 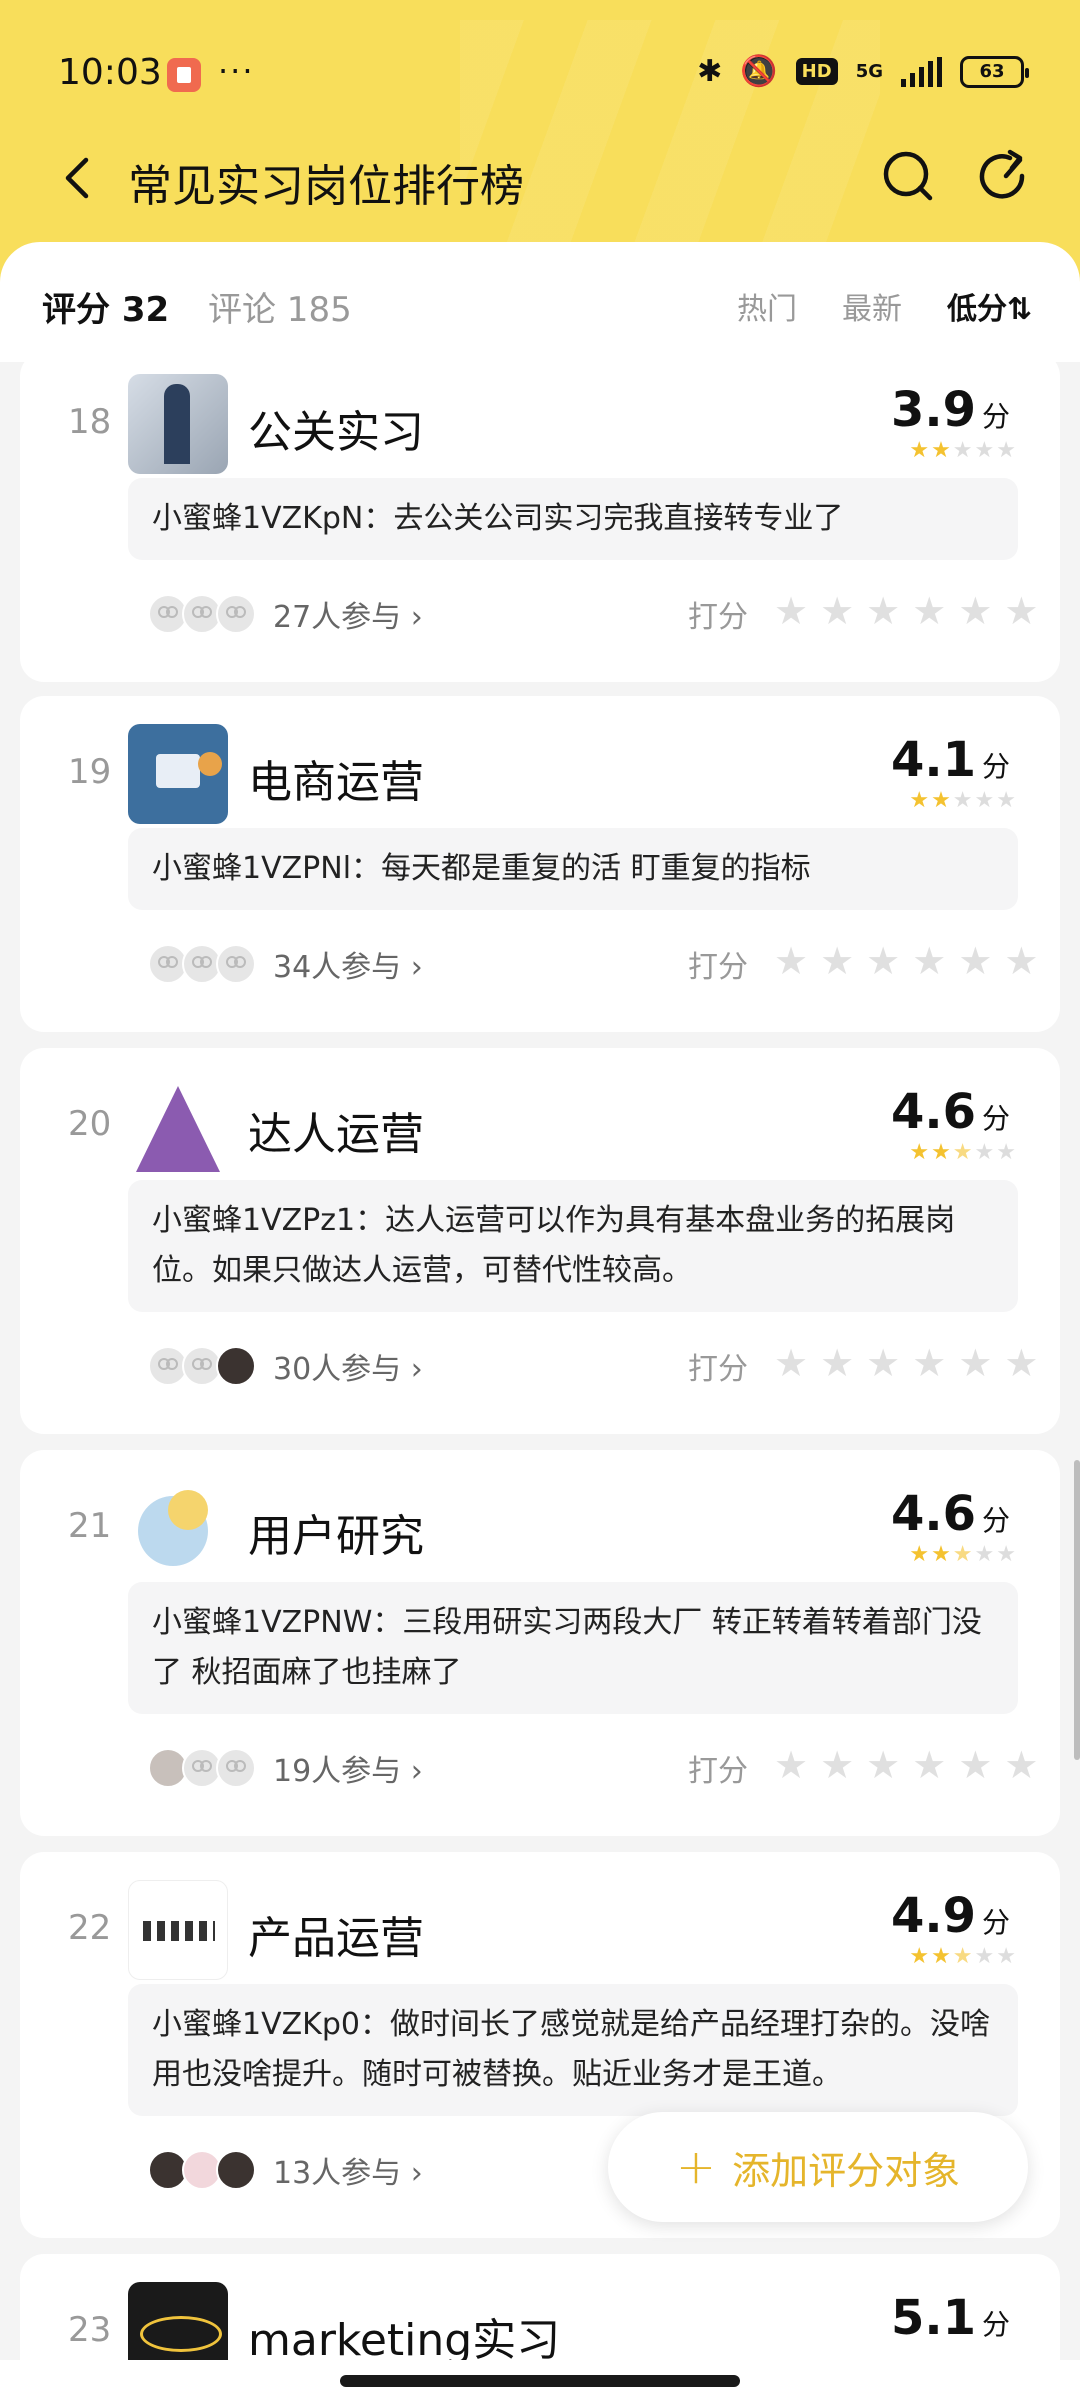 What do you see at coordinates (573, 869) in the screenshot?
I see `top-comment: 小蜜蜂1VZPNl：每天都是重复的活 盯重复的指标` at bounding box center [573, 869].